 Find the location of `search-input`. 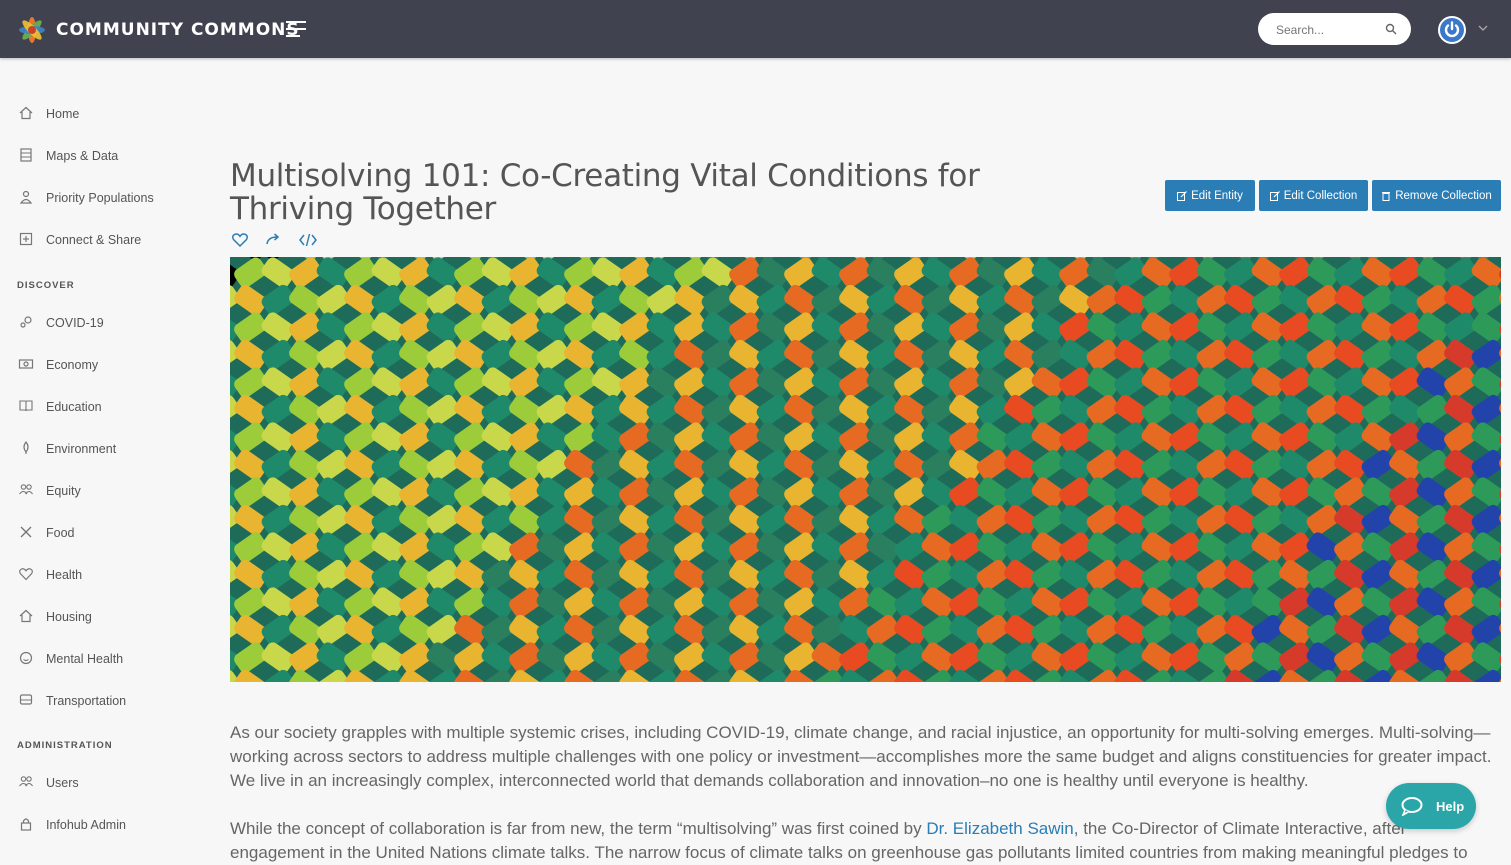

search-input is located at coordinates (1332, 30).